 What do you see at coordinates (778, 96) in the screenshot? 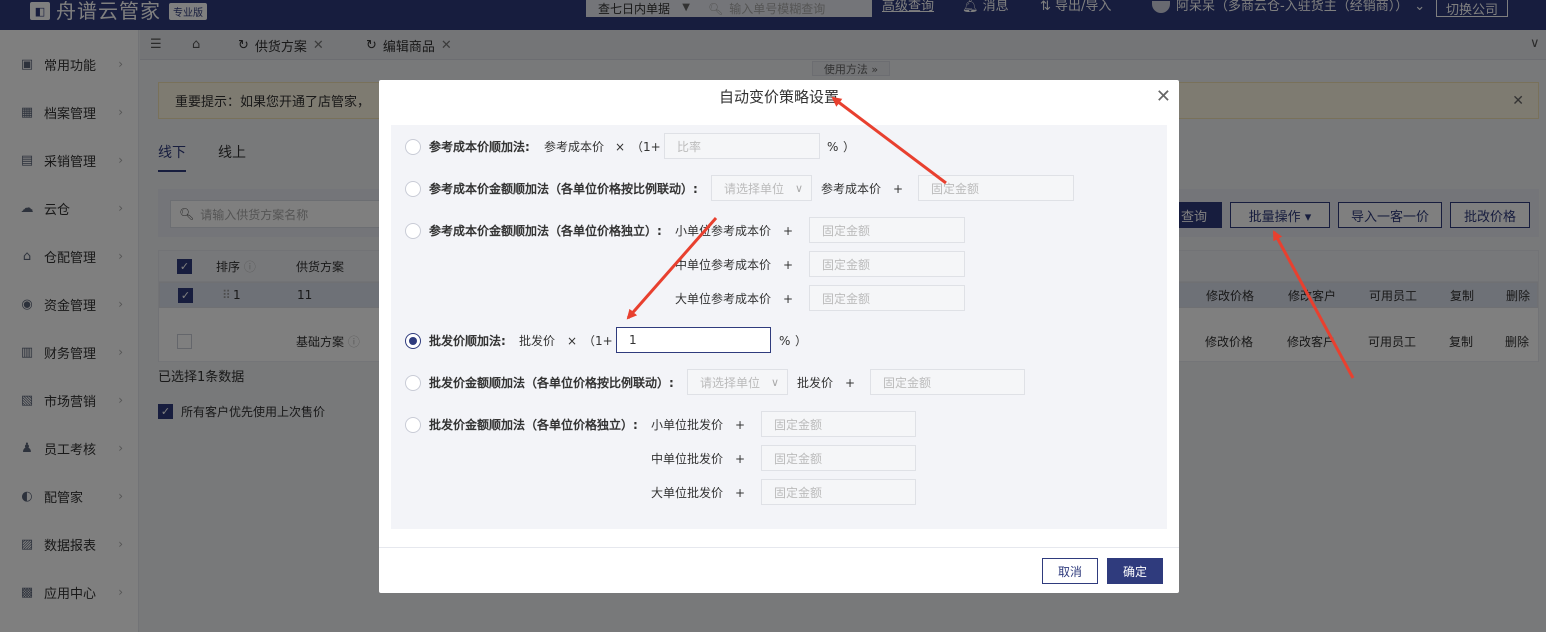
I see `dialog-title: 自动变价策略设置` at bounding box center [778, 96].